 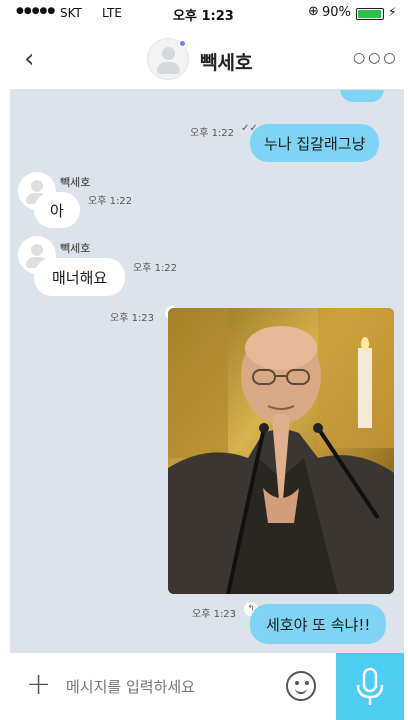 What do you see at coordinates (376, 58) in the screenshot?
I see `more-dots-icon: ○○○` at bounding box center [376, 58].